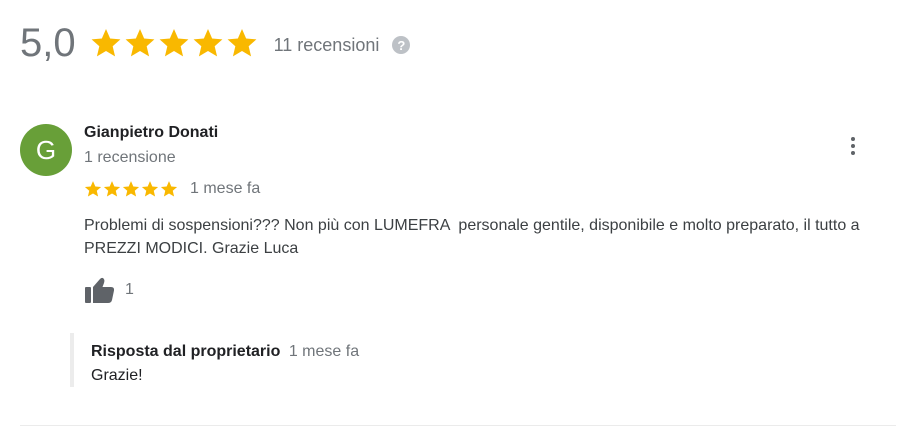 The height and width of the screenshot is (434, 900). I want to click on review-date: 1 mese fa, so click(225, 188).